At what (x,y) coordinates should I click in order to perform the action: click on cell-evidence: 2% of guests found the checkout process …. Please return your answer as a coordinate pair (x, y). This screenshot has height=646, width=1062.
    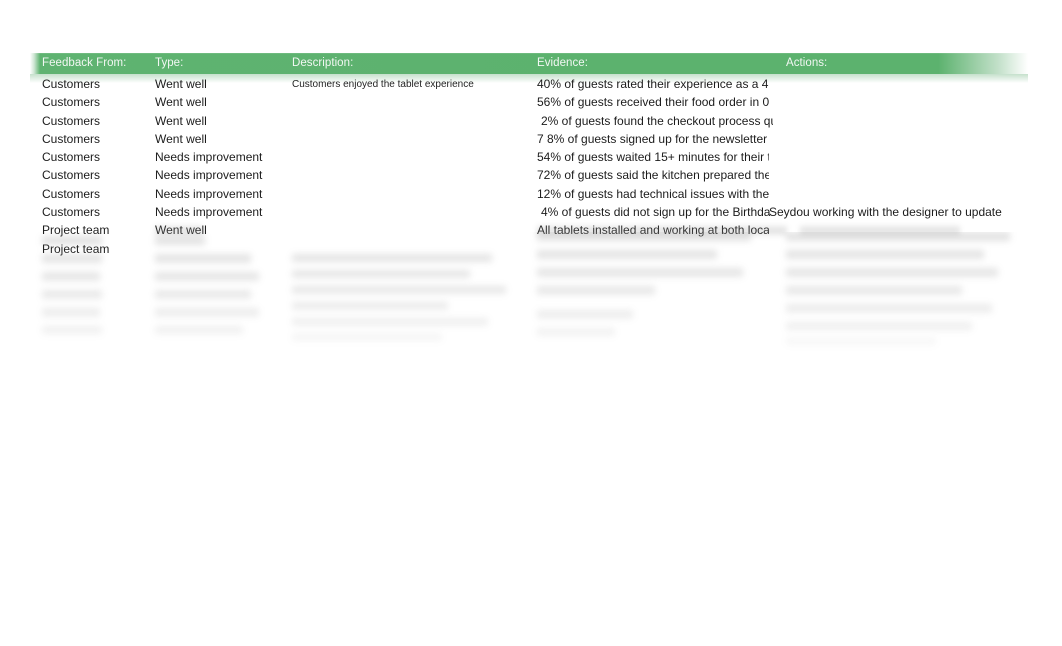
    Looking at the image, I should click on (657, 120).